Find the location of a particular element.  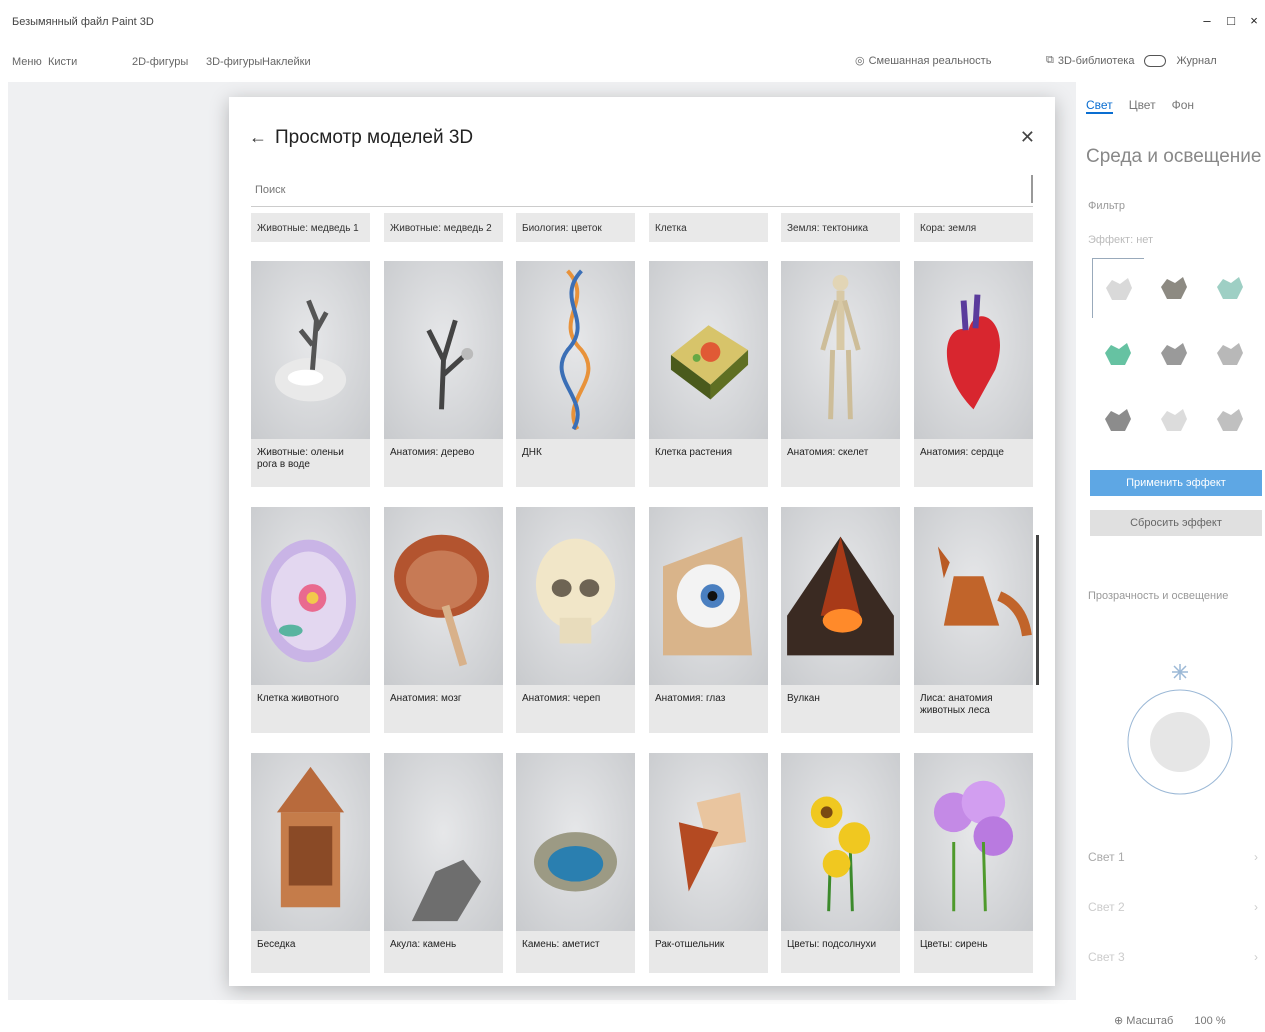

mixed-reality-button: ◎ Смешанная реальность is located at coordinates (923, 61).